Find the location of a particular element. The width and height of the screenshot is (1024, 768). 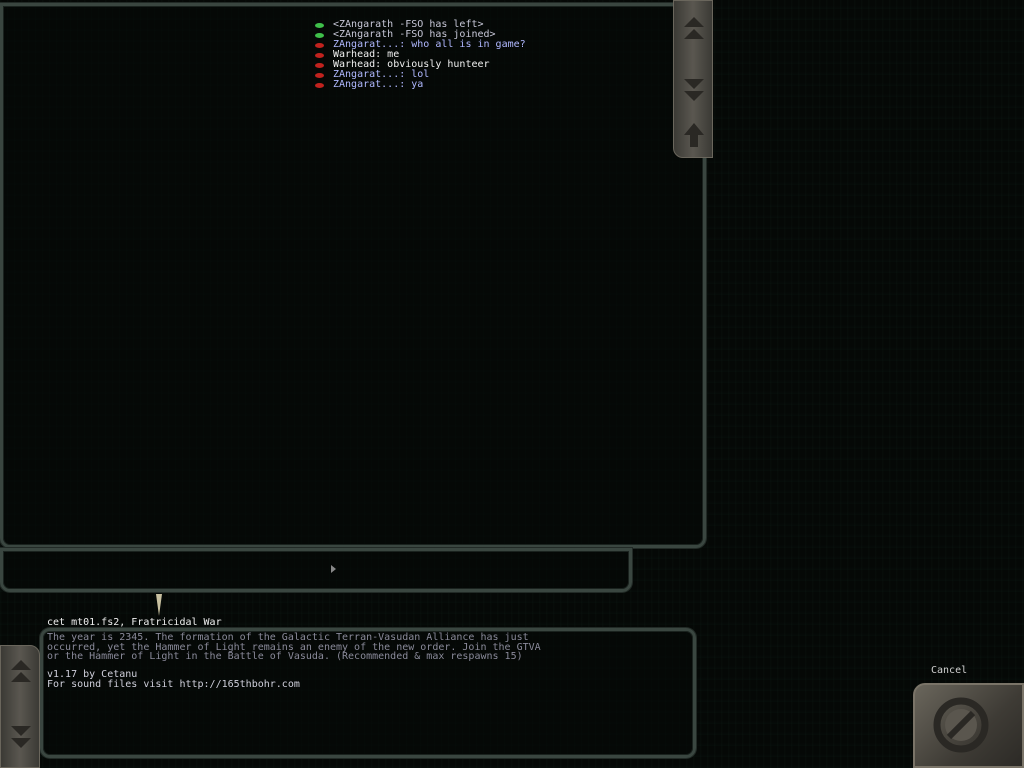

chat-scroll-control is located at coordinates (693, 79).